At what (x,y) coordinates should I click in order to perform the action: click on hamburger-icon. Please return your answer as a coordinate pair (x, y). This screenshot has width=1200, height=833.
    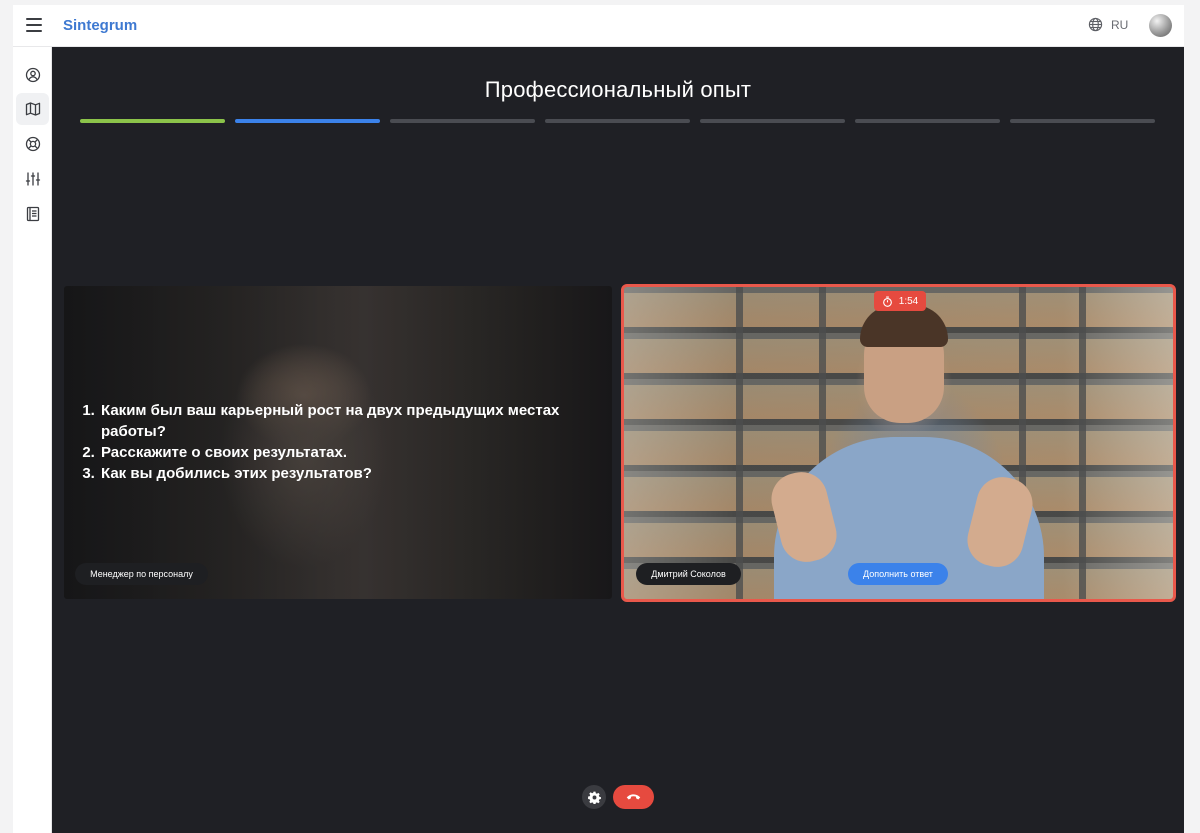
    Looking at the image, I should click on (34, 25).